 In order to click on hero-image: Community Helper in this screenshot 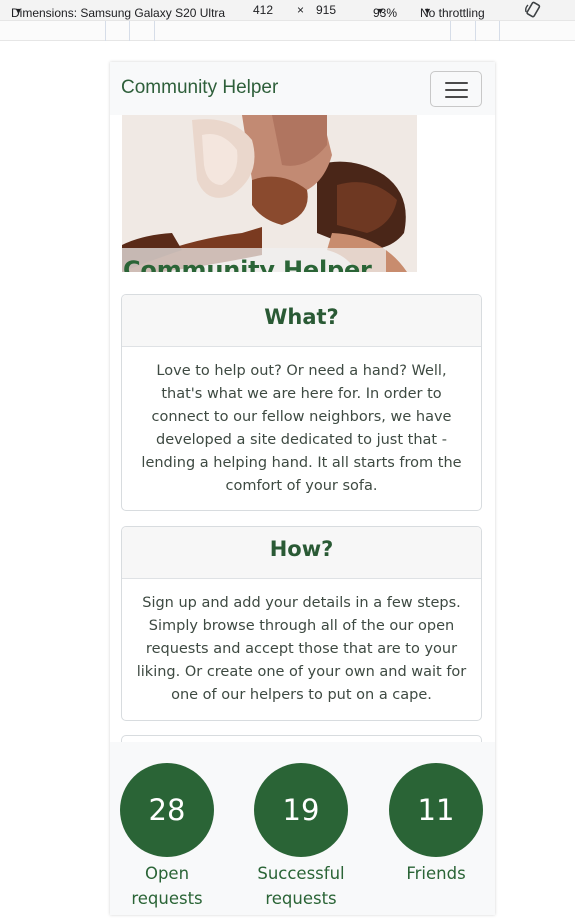, I will do `click(269, 193)`.